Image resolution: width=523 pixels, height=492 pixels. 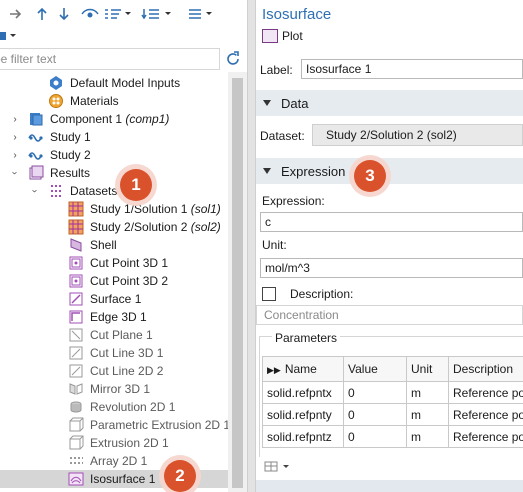 What do you see at coordinates (119, 461) in the screenshot?
I see `tree-item-label: Array 2D 1` at bounding box center [119, 461].